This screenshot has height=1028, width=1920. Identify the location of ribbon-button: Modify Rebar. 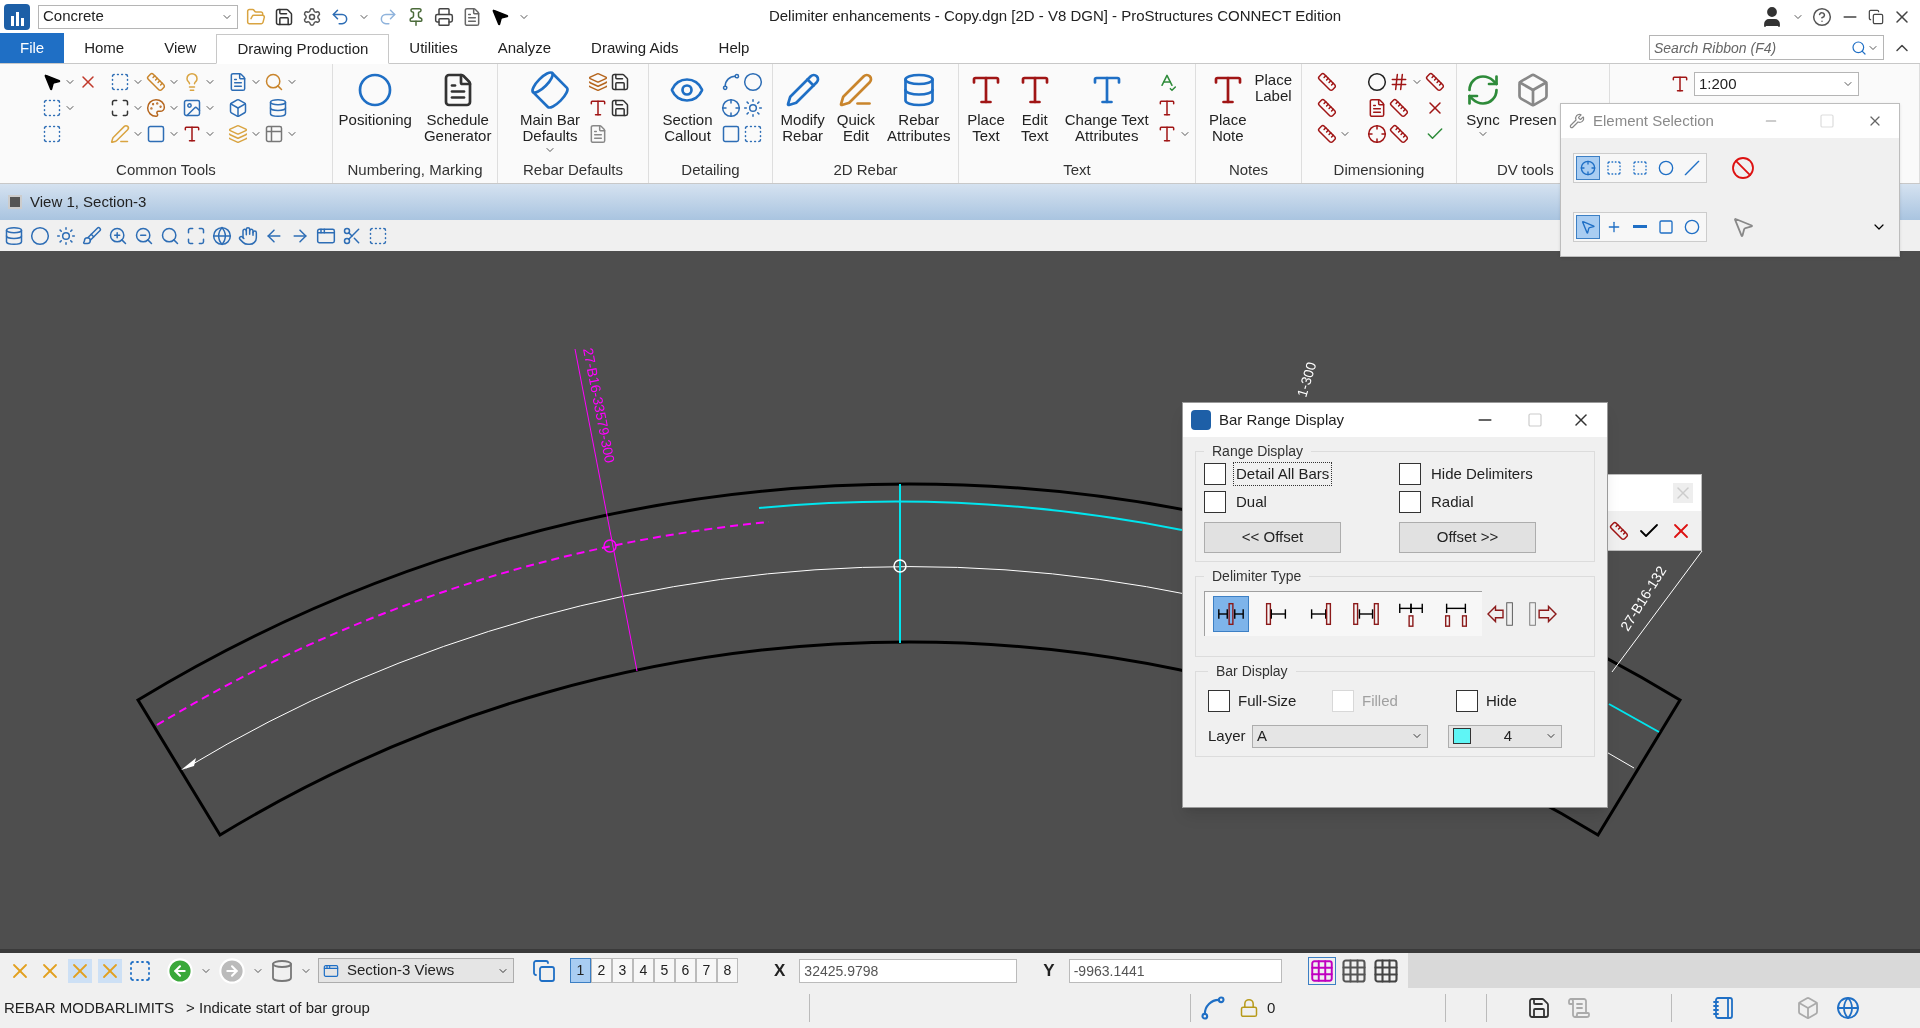
(802, 106).